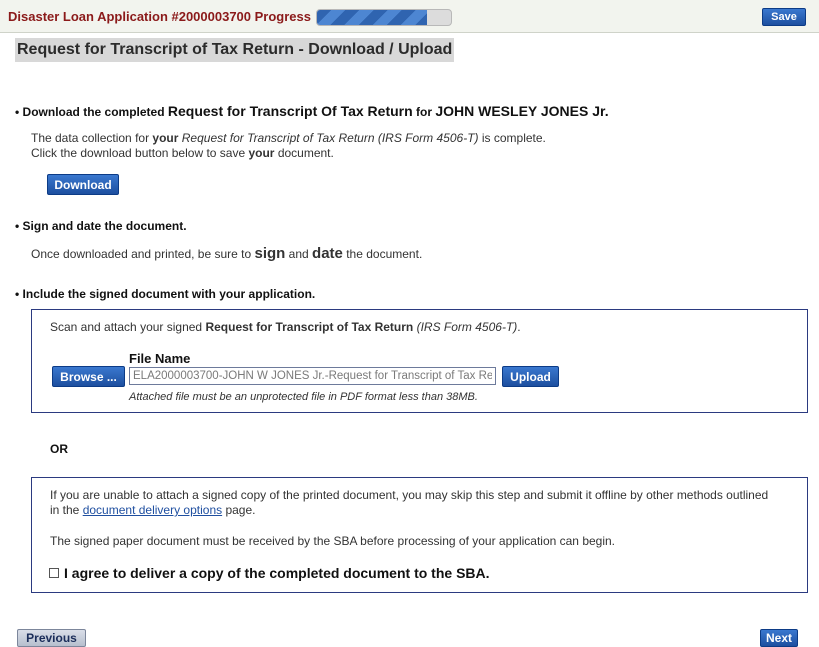 This screenshot has height=647, width=819. I want to click on applicant-name: JOHN WESLEY JONES Jr., so click(522, 111).